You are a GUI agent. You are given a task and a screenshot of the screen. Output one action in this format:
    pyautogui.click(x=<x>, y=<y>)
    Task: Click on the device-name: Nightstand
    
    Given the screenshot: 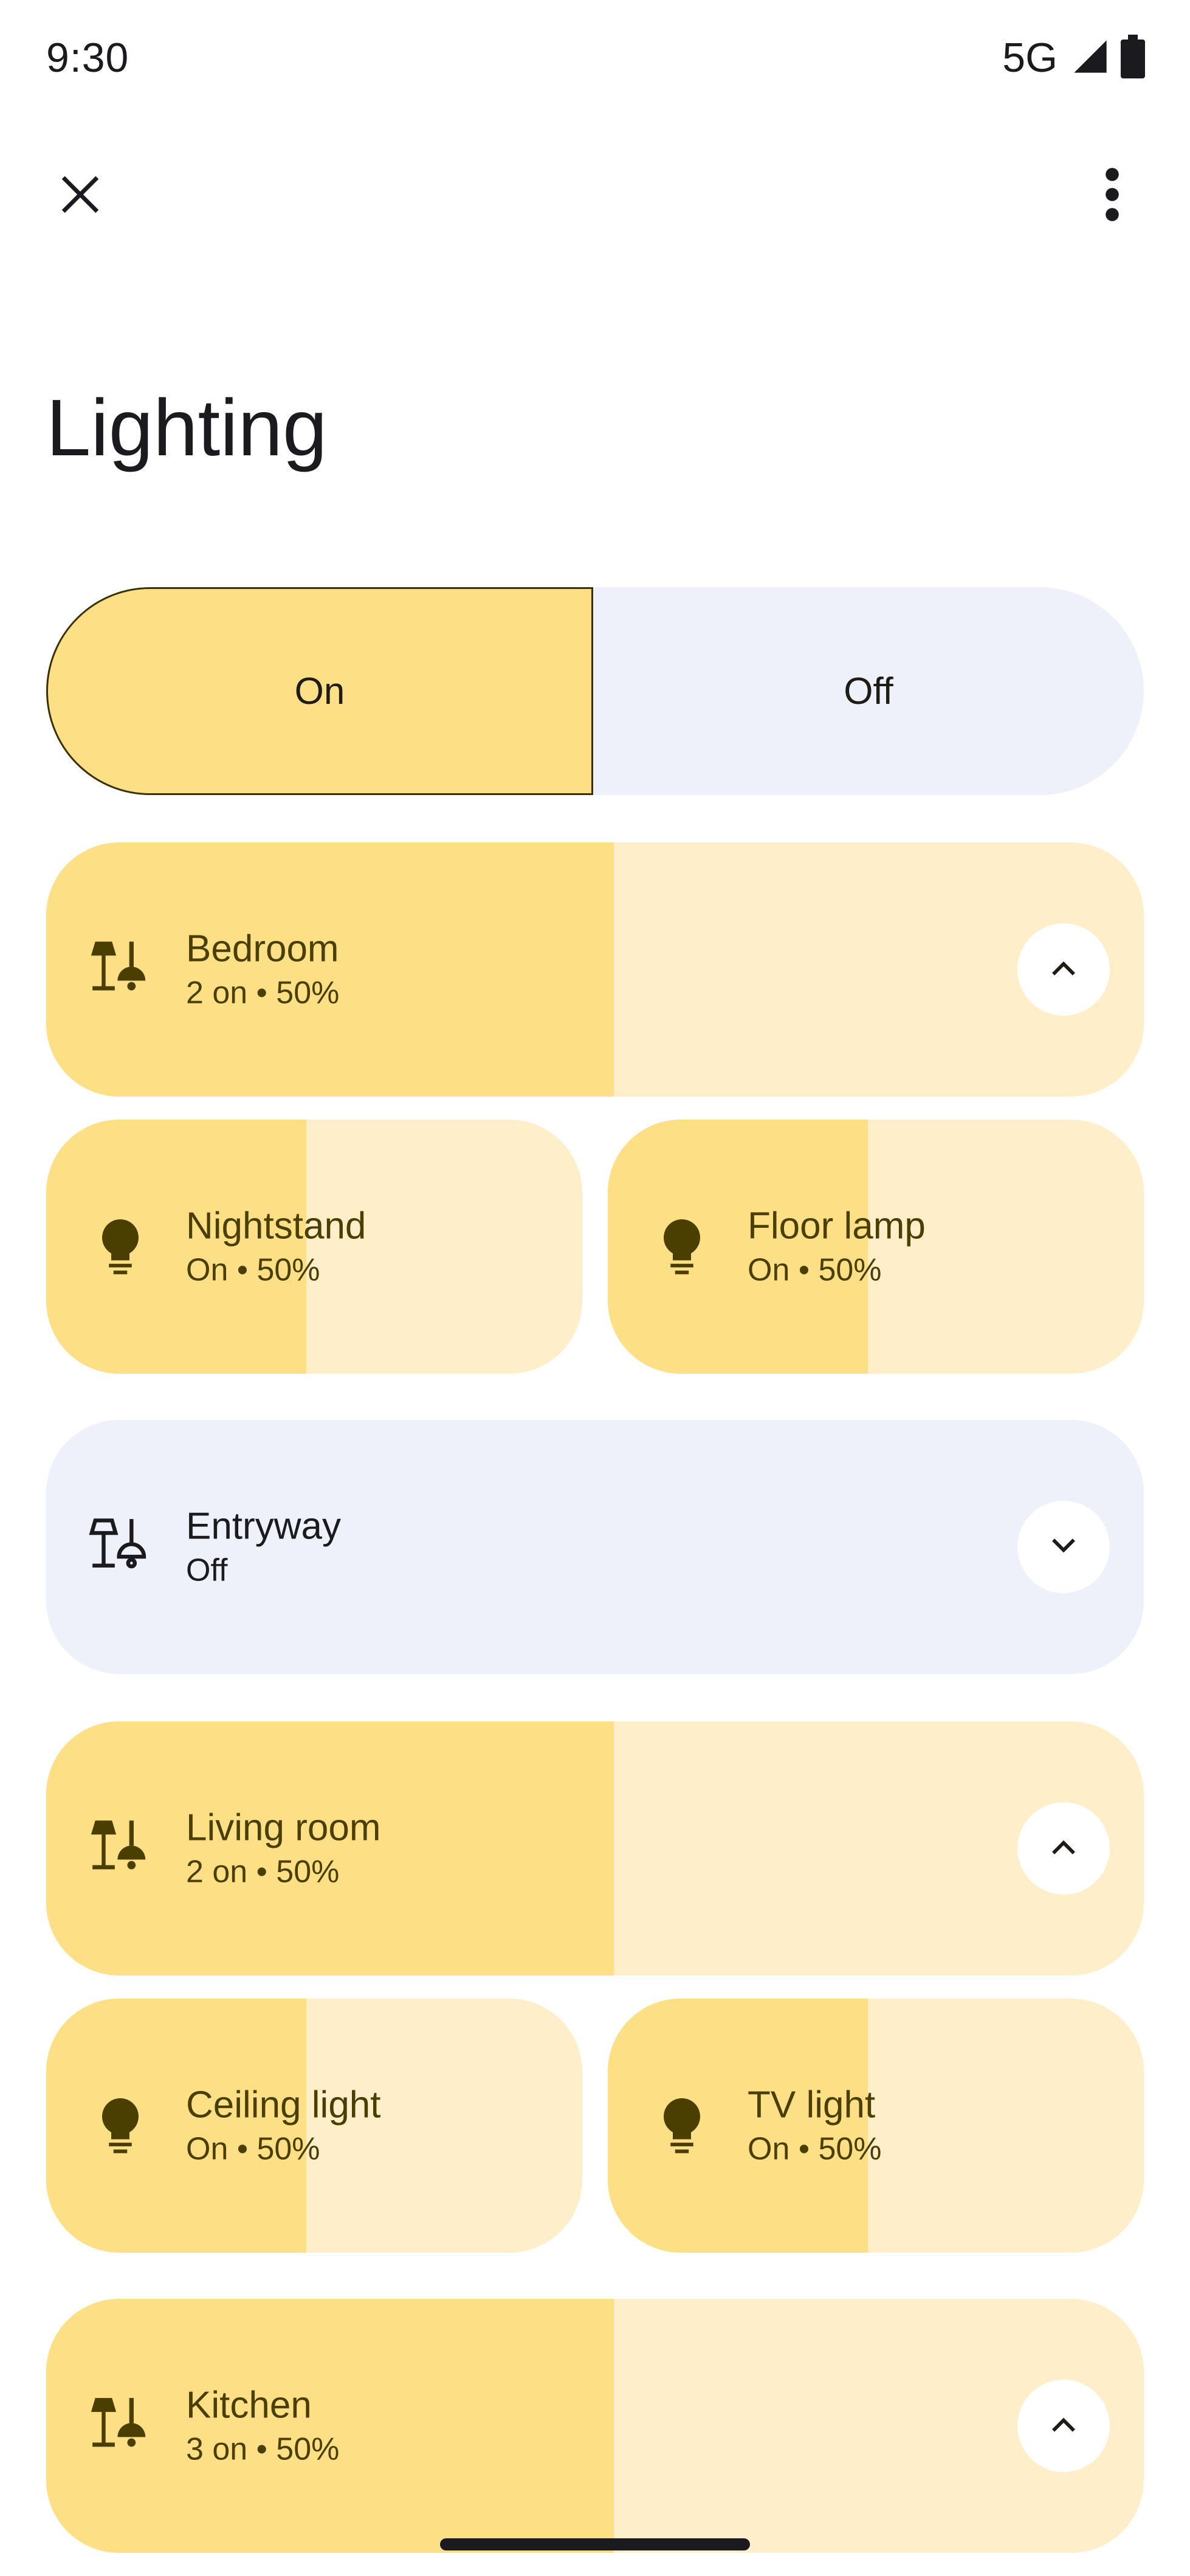 What is the action you would take?
    pyautogui.click(x=276, y=1226)
    